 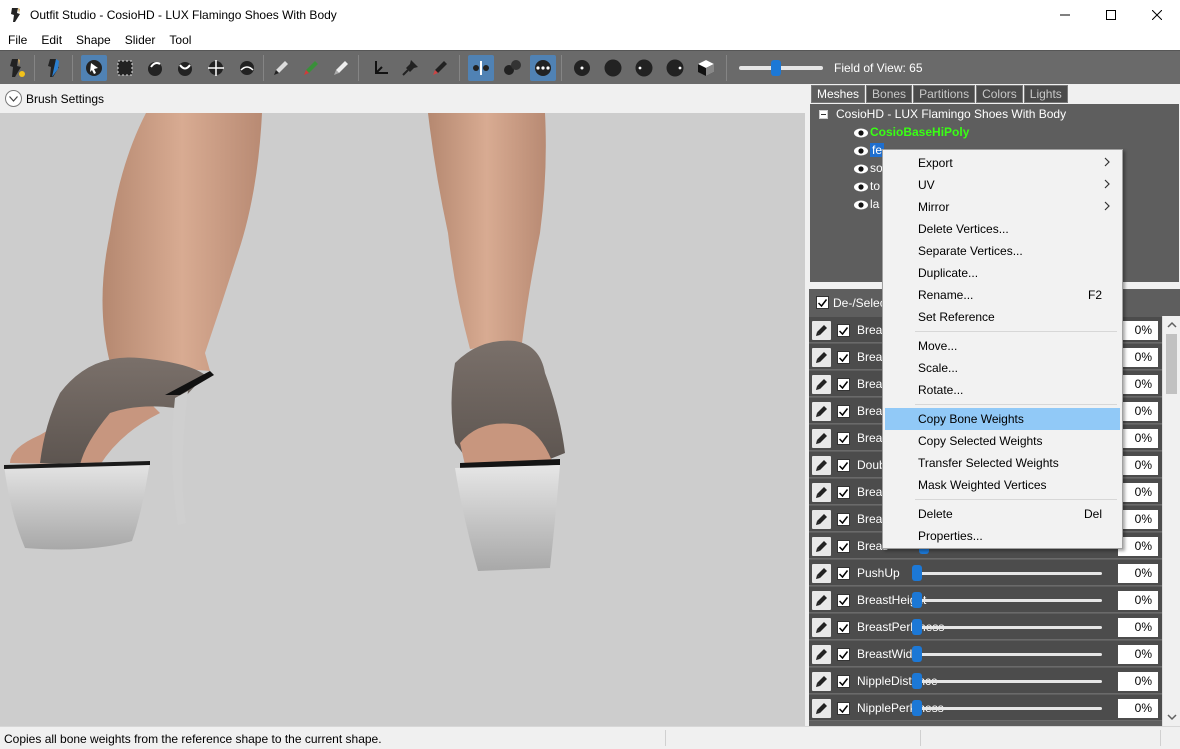 I want to click on inflate-brush-button, so click(x=155, y=68).